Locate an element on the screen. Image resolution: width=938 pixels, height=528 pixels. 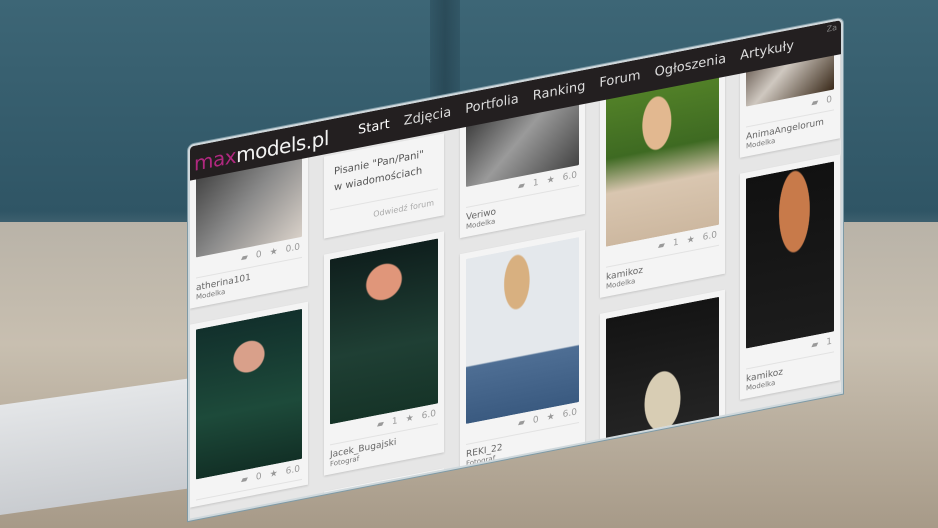
logo-prefix: ma is located at coordinates (209, 160).